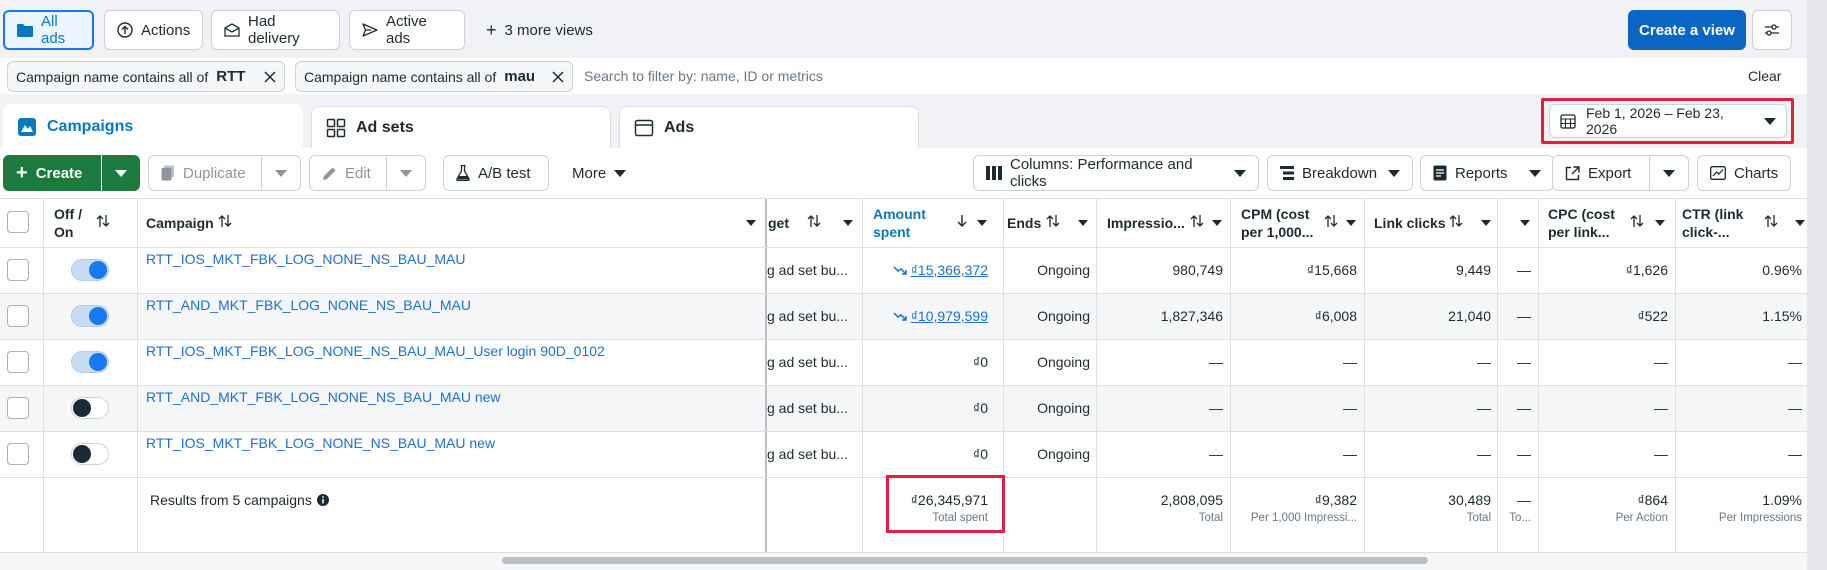  What do you see at coordinates (965, 560) in the screenshot?
I see `scrollbar-thumb` at bounding box center [965, 560].